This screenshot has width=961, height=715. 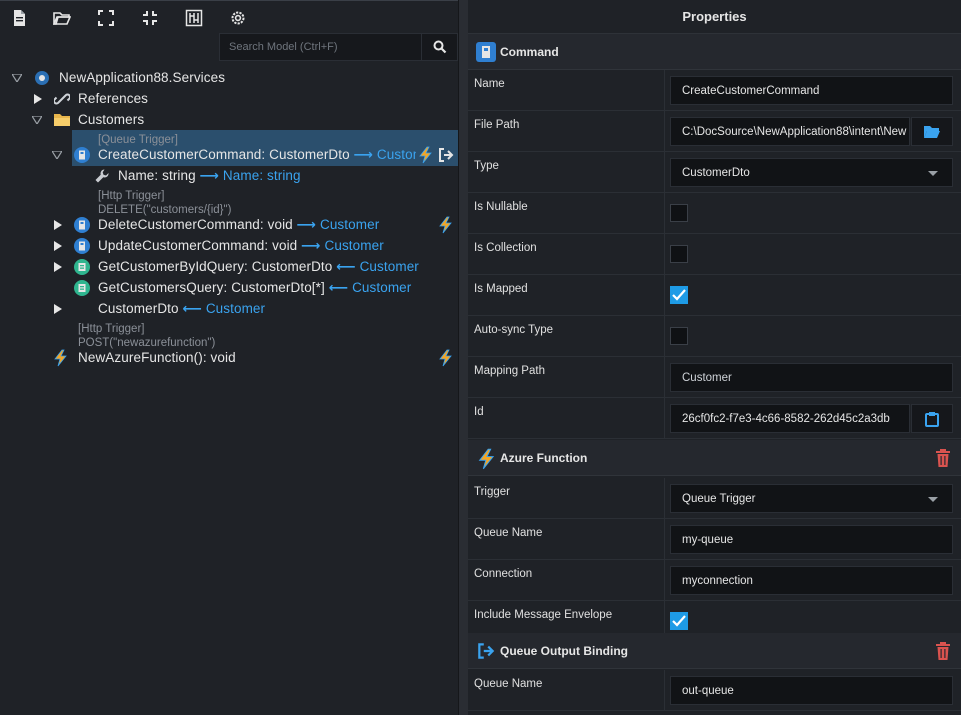 What do you see at coordinates (679, 254) in the screenshot?
I see `is-collection-checkbox` at bounding box center [679, 254].